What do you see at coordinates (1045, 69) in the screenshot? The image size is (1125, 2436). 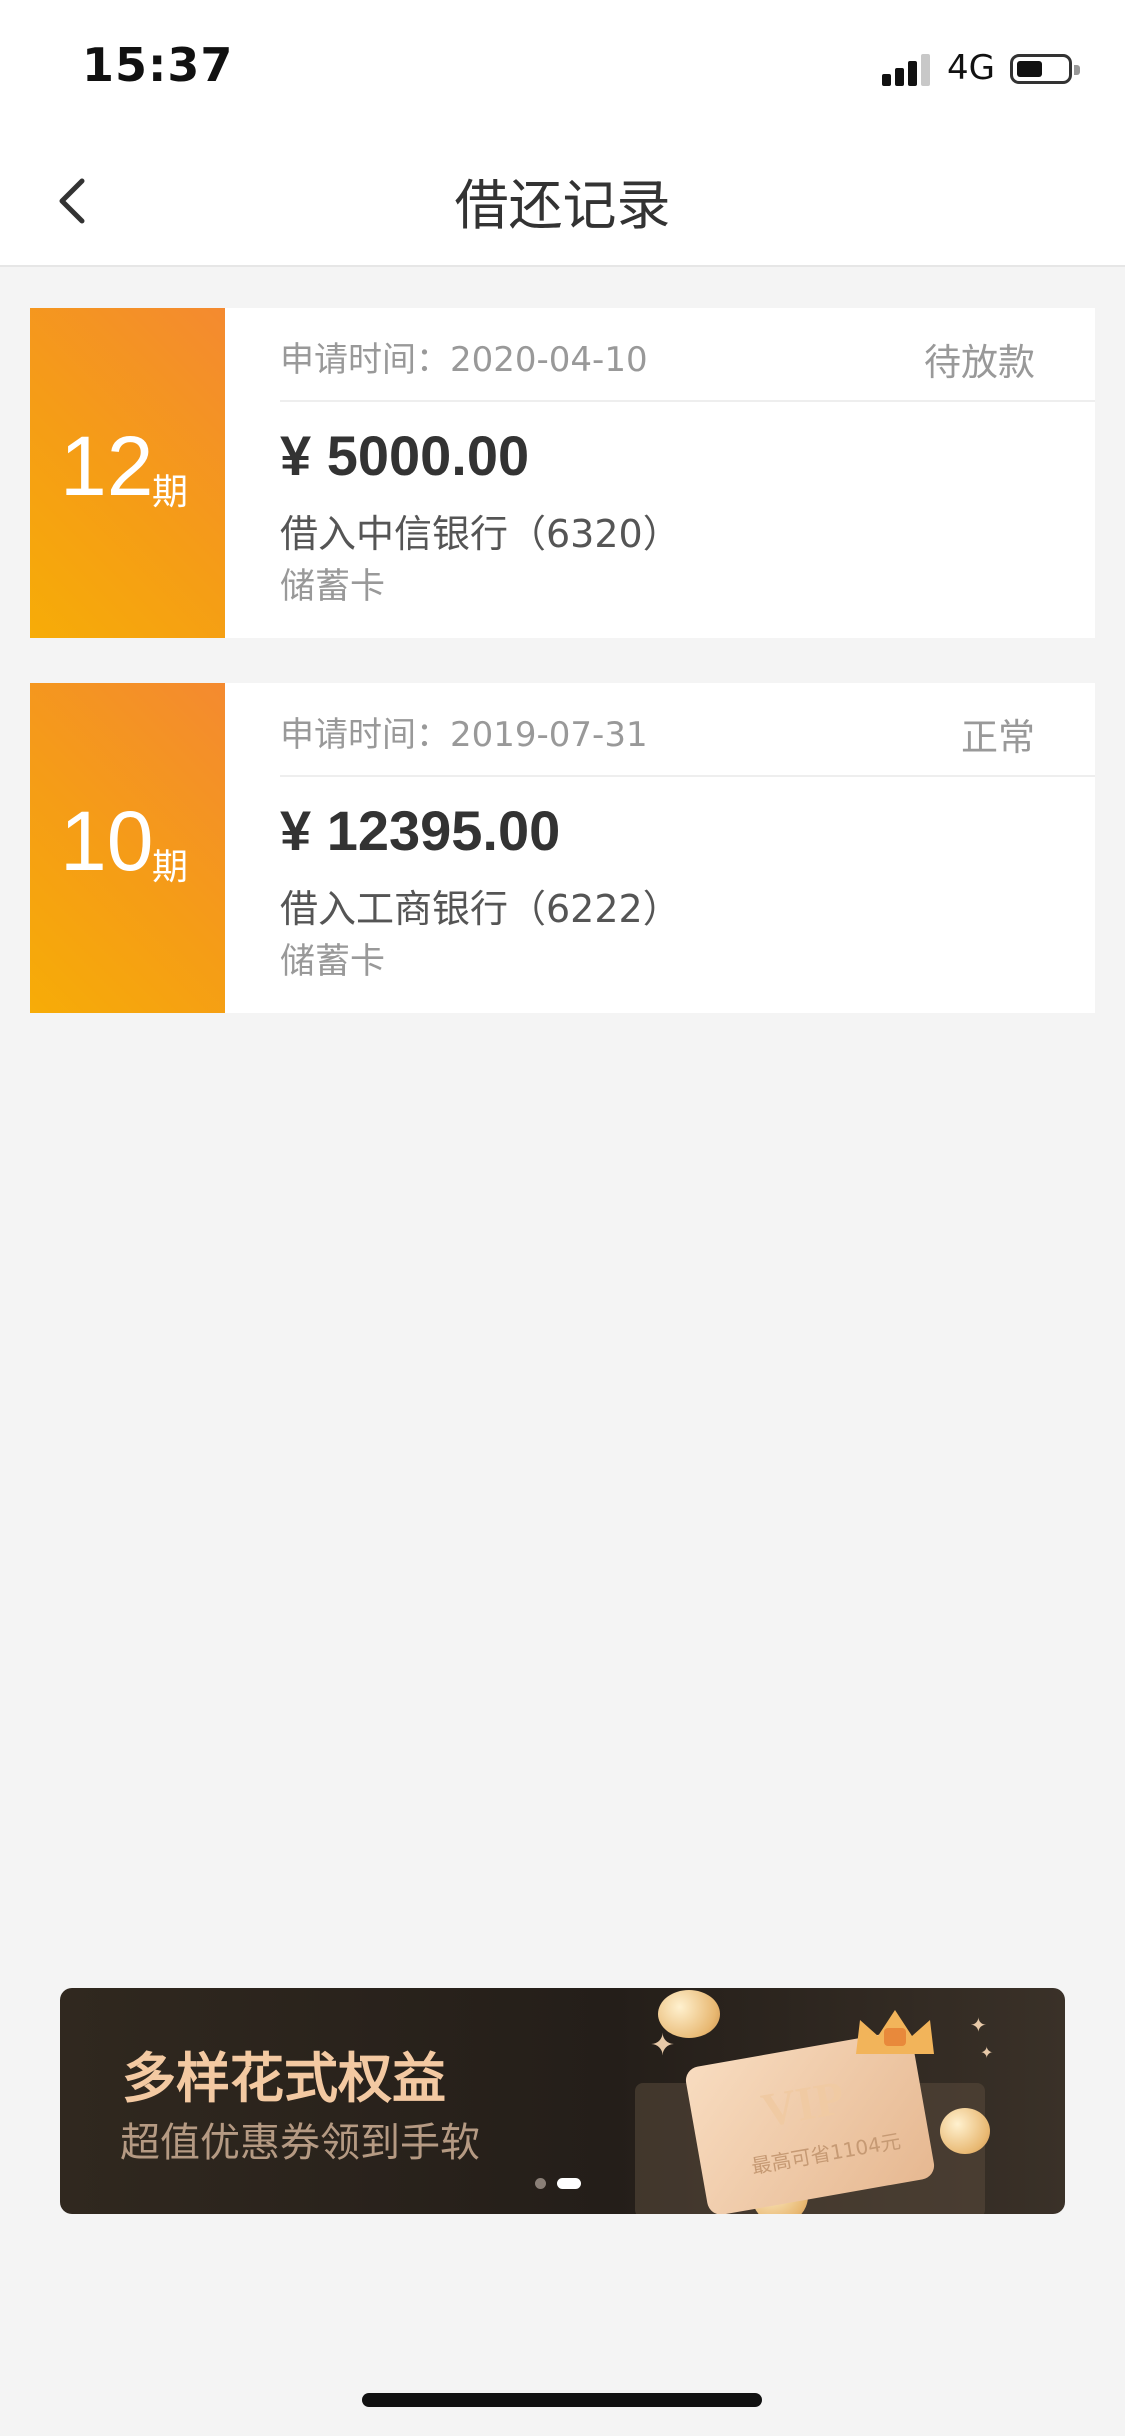 I see `battery-icon` at bounding box center [1045, 69].